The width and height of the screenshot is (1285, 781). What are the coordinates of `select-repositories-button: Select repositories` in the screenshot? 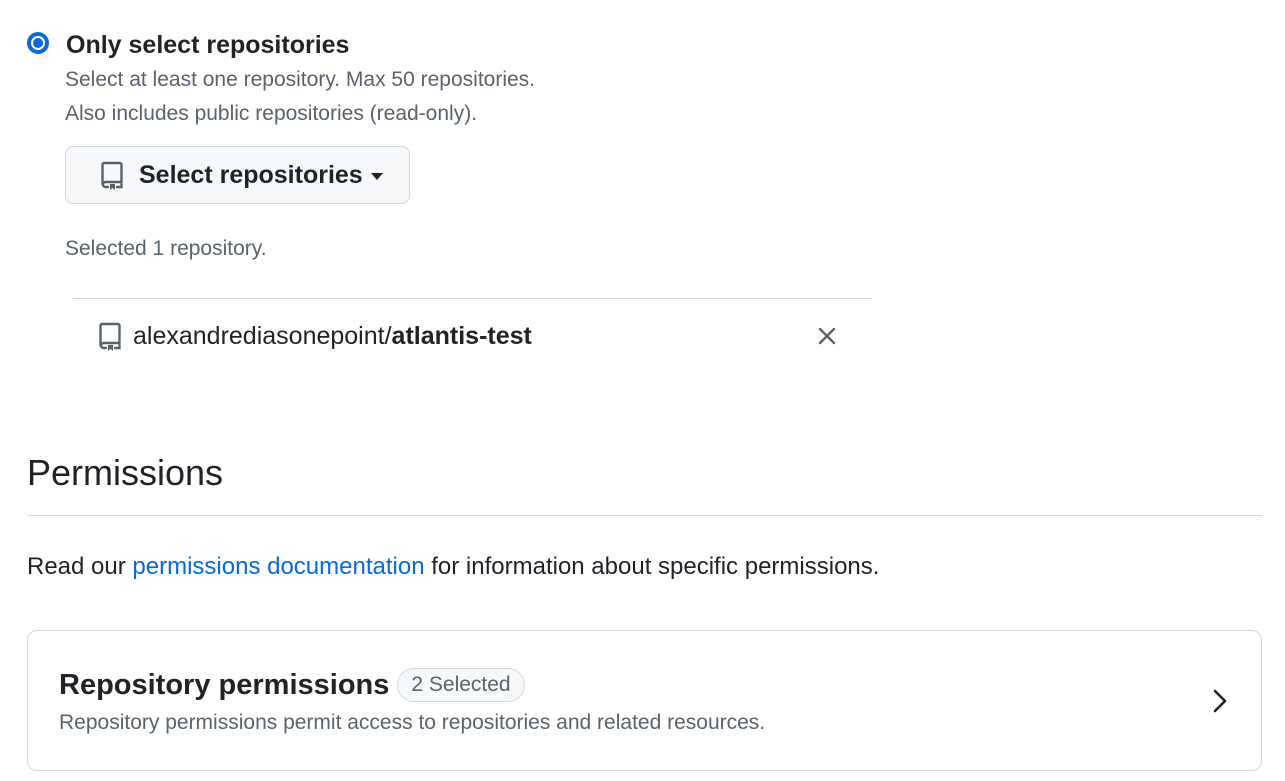 It's located at (237, 175).